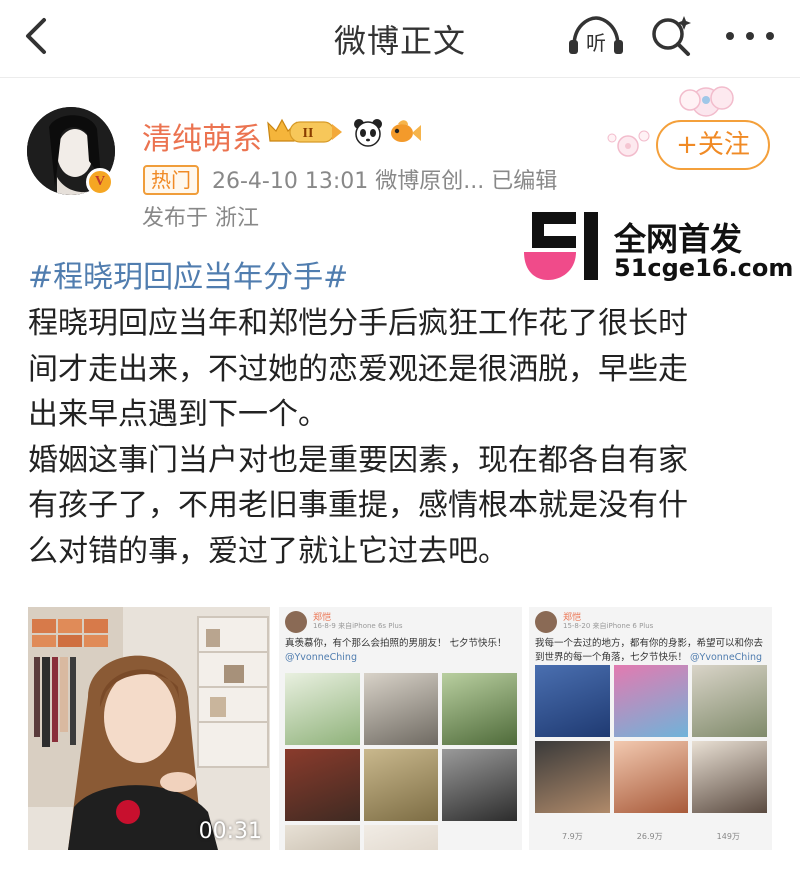 This screenshot has height=872, width=800. I want to click on site-logo-icon, so click(563, 247).